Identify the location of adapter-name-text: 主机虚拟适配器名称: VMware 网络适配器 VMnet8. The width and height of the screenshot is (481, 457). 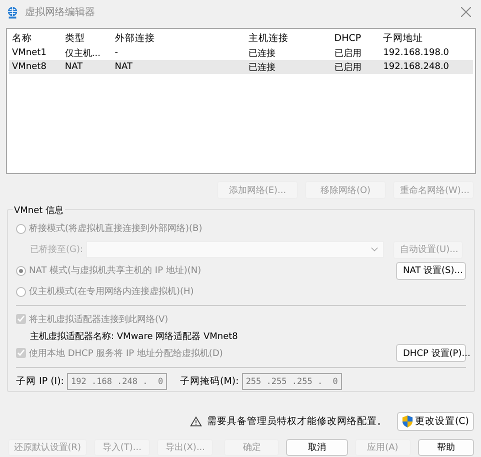
(134, 336).